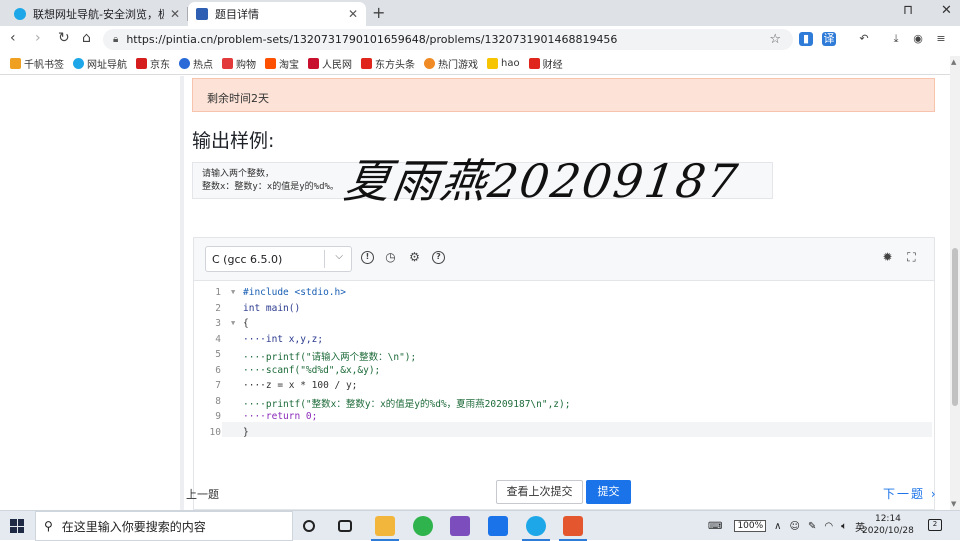  Describe the element at coordinates (164, 526) in the screenshot. I see `taskbar-search-box: ⚲ 在这里输入你要搜索的内容` at that location.